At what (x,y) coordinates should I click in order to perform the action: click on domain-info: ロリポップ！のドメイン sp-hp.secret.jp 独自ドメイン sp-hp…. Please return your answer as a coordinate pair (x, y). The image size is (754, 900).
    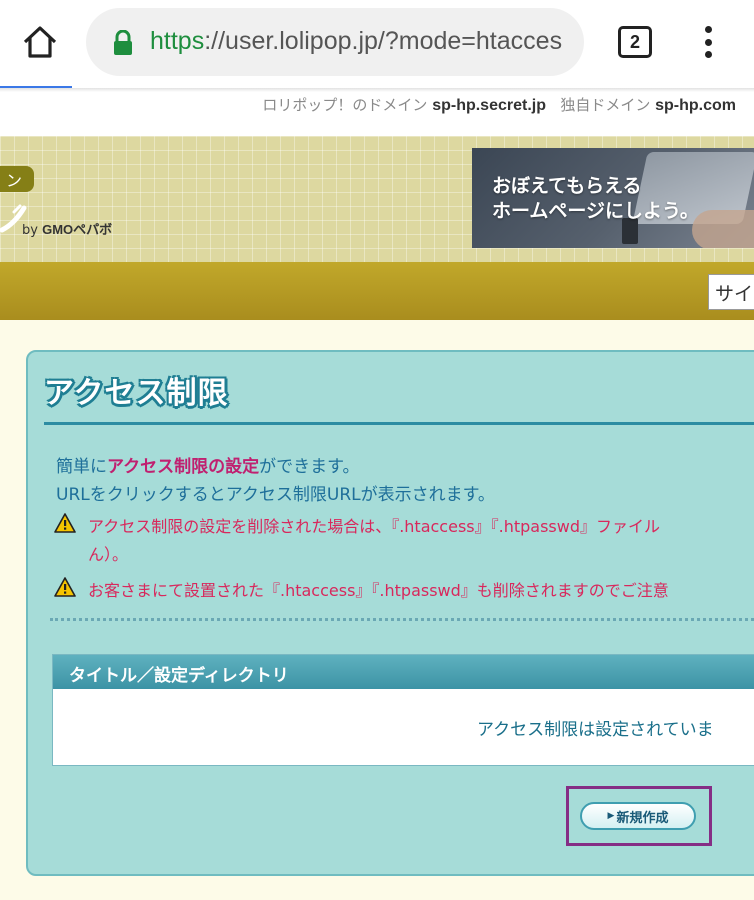
    Looking at the image, I should click on (499, 104).